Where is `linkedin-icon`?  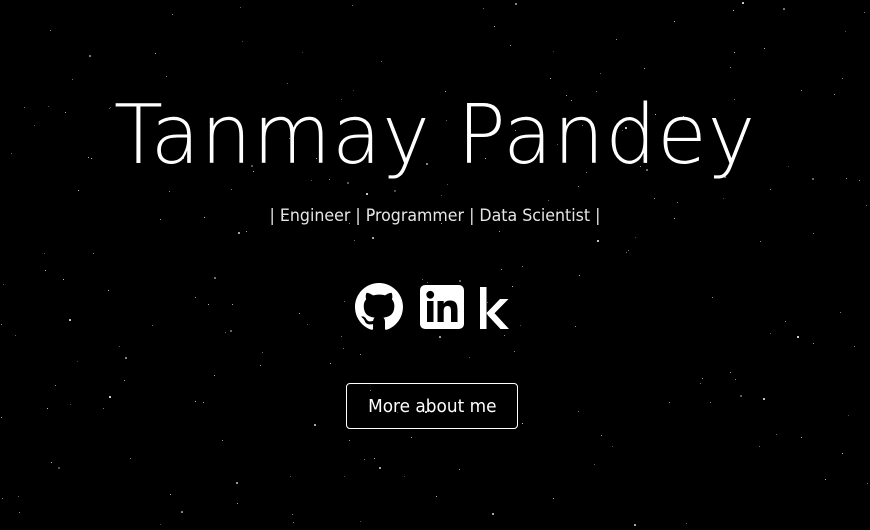 linkedin-icon is located at coordinates (442, 307).